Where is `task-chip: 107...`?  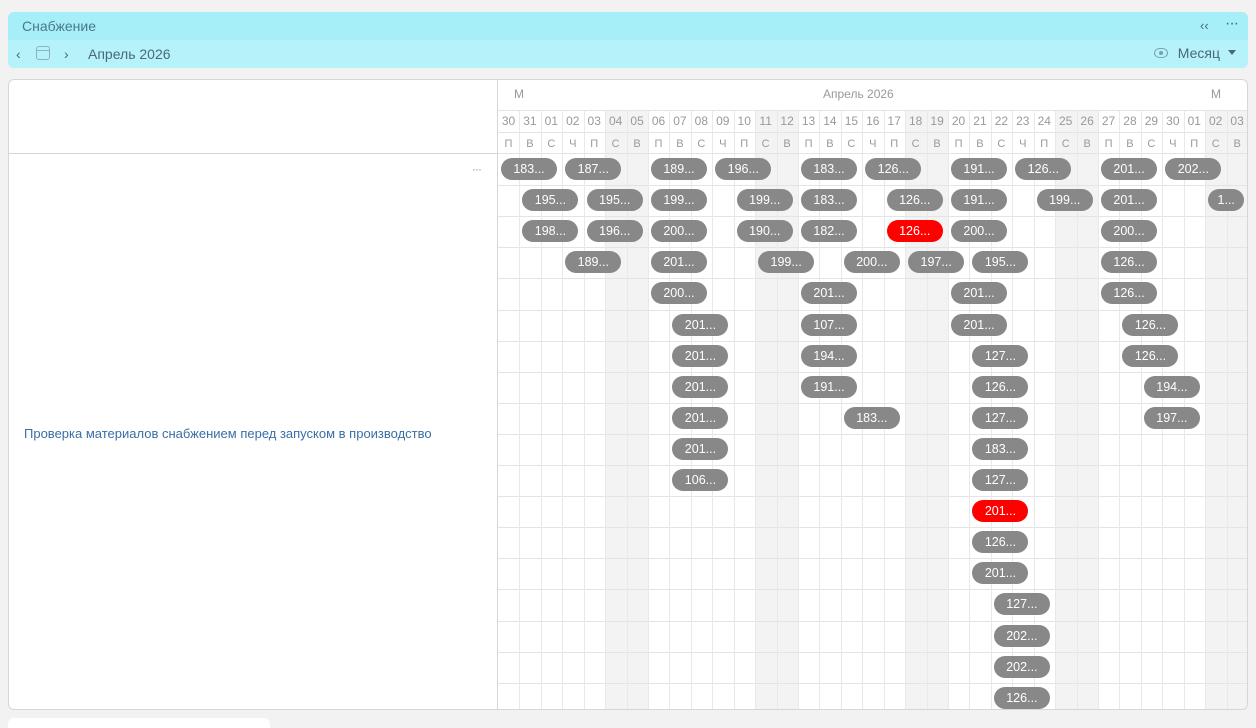 task-chip: 107... is located at coordinates (829, 324).